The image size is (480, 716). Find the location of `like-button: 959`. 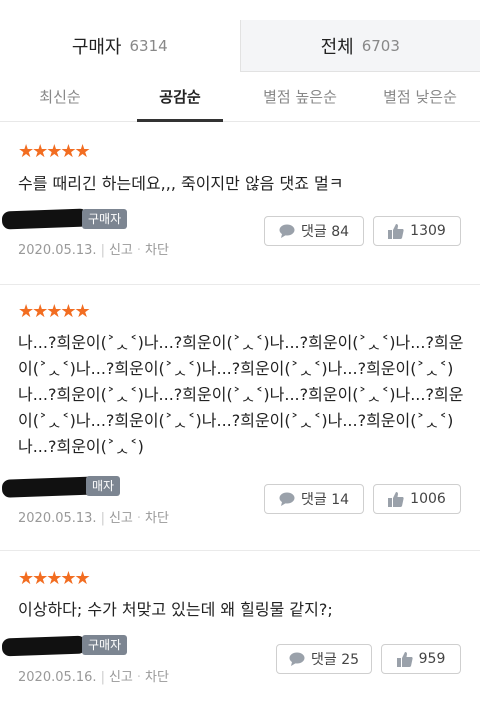

like-button: 959 is located at coordinates (421, 659).